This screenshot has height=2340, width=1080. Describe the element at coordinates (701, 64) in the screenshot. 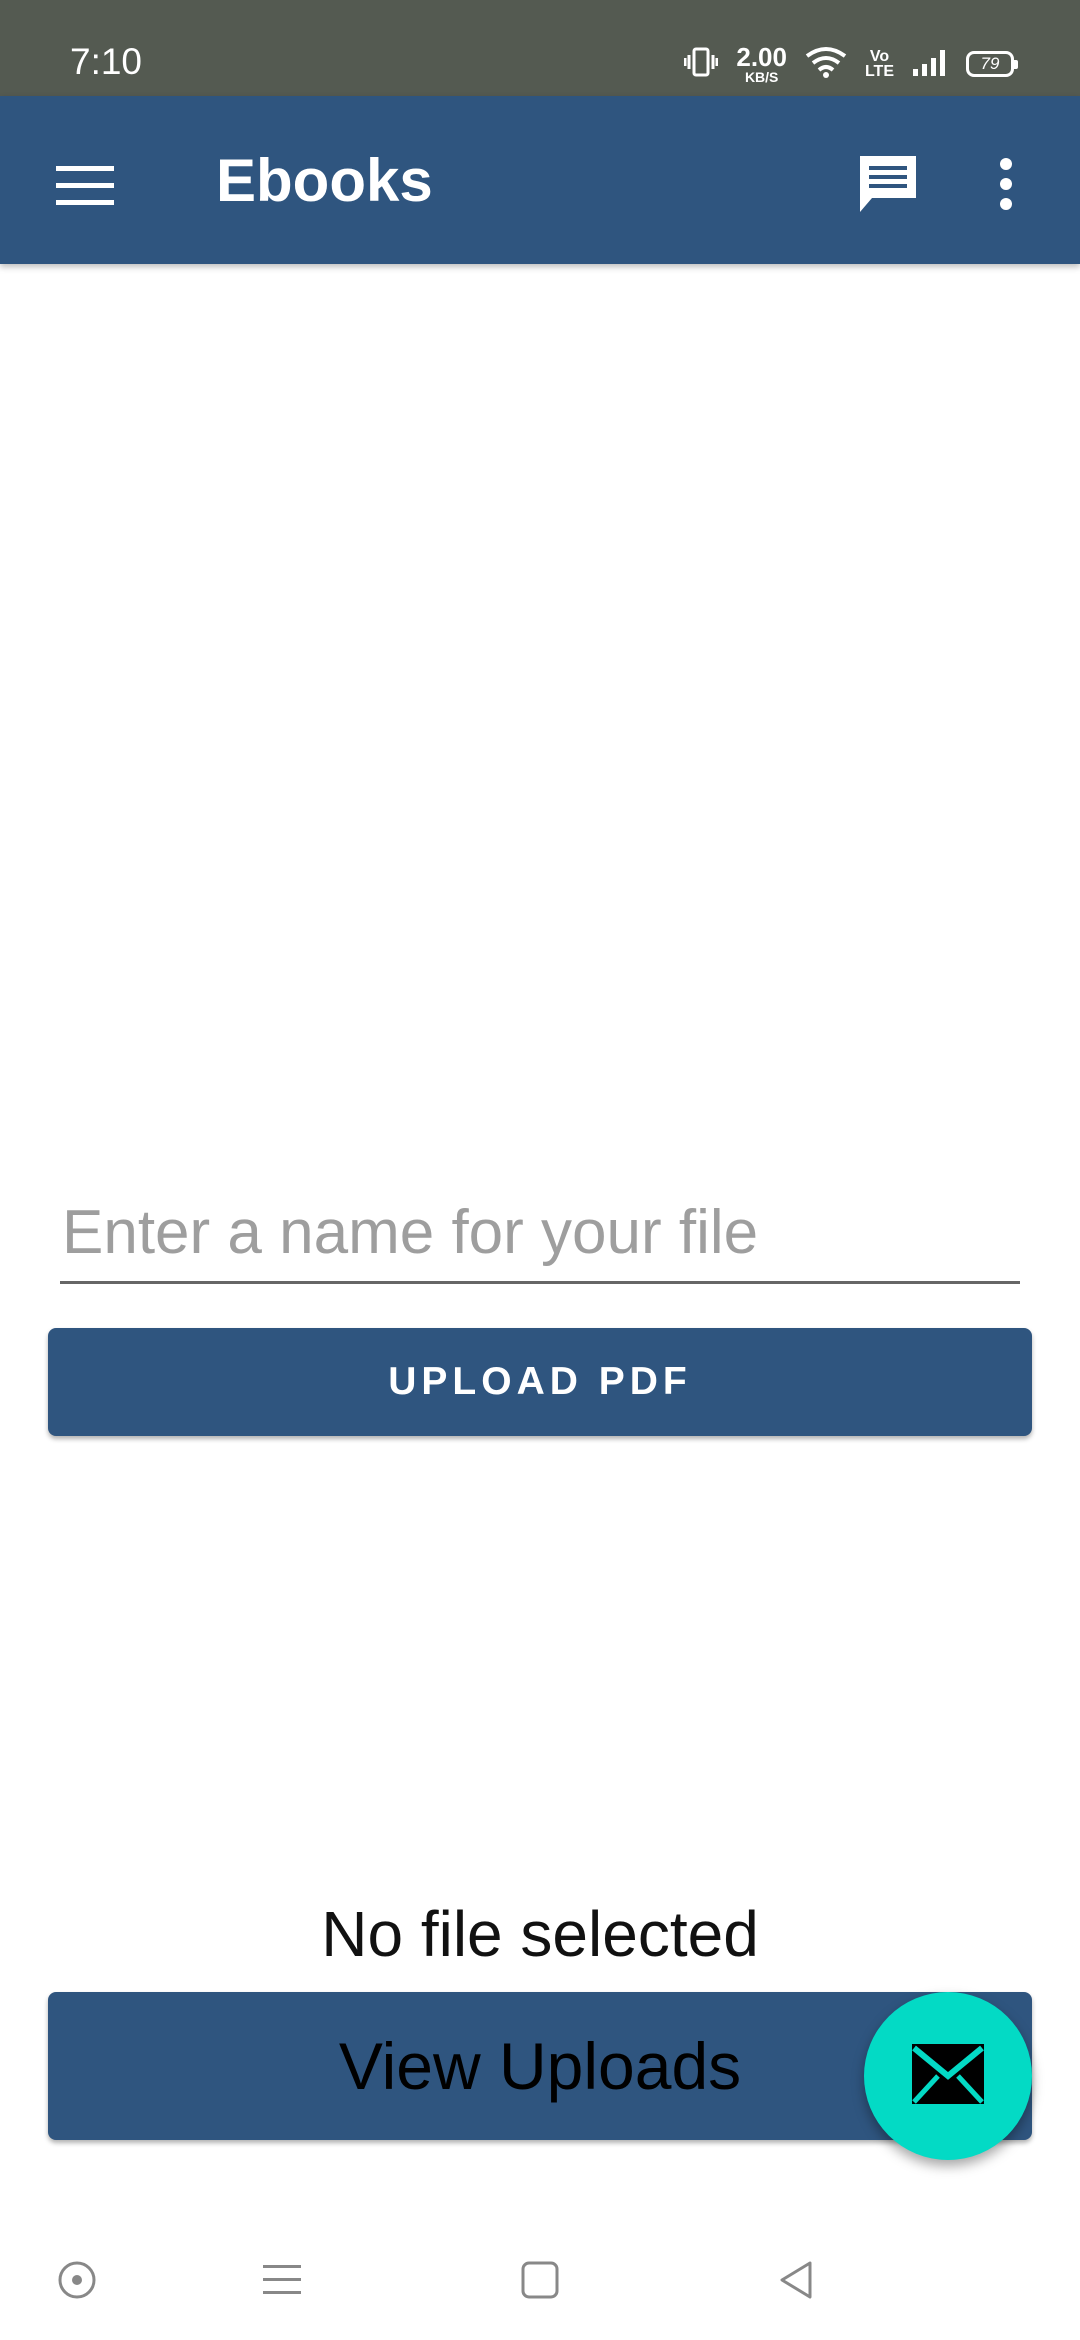

I see `vibrate-icon` at that location.